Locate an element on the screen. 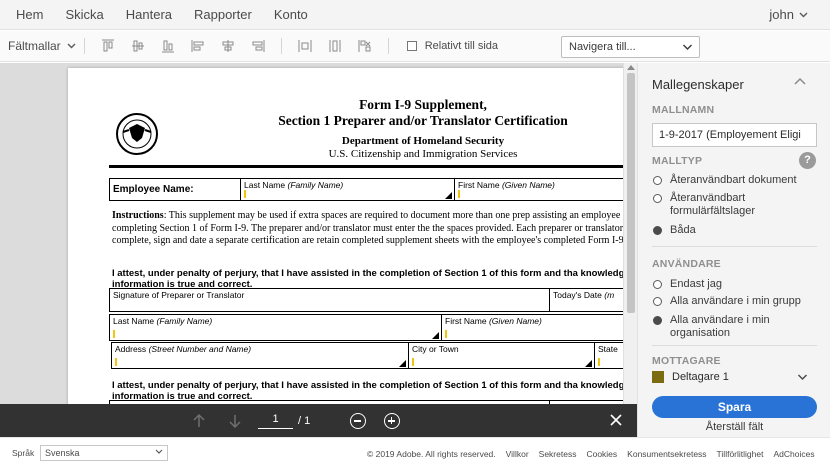  field-templates-label: Fältmallar is located at coordinates (34, 46).